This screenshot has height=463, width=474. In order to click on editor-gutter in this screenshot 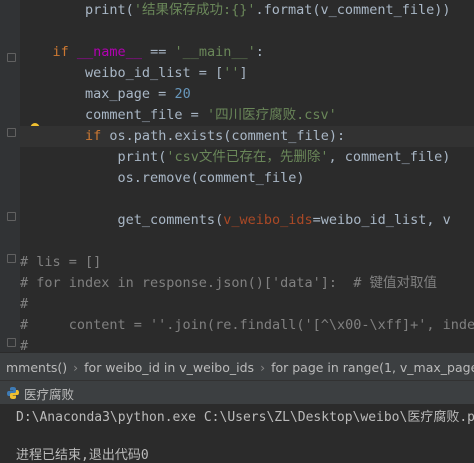, I will do `click(10, 176)`.